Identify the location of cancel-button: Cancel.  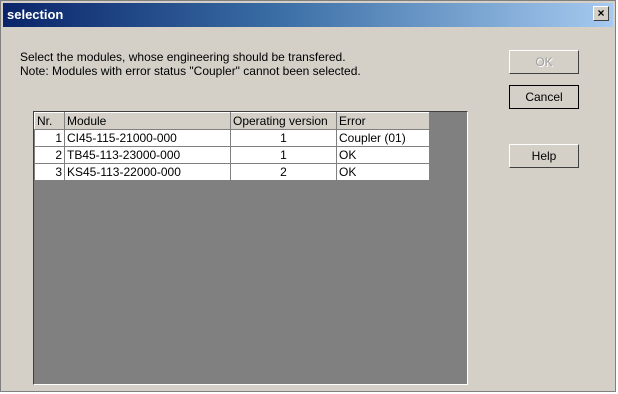
(544, 97).